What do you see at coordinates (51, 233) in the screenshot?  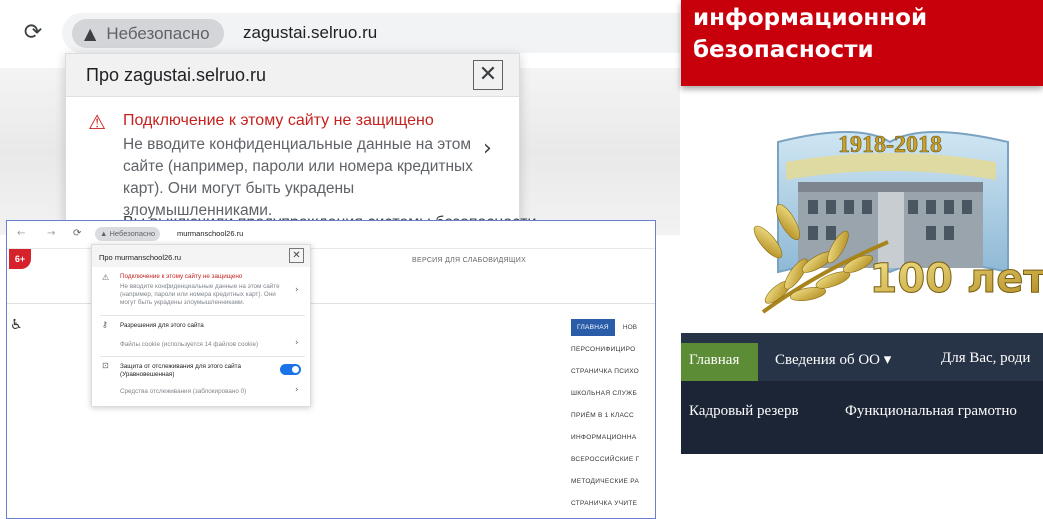 I see `forward-icon: →` at bounding box center [51, 233].